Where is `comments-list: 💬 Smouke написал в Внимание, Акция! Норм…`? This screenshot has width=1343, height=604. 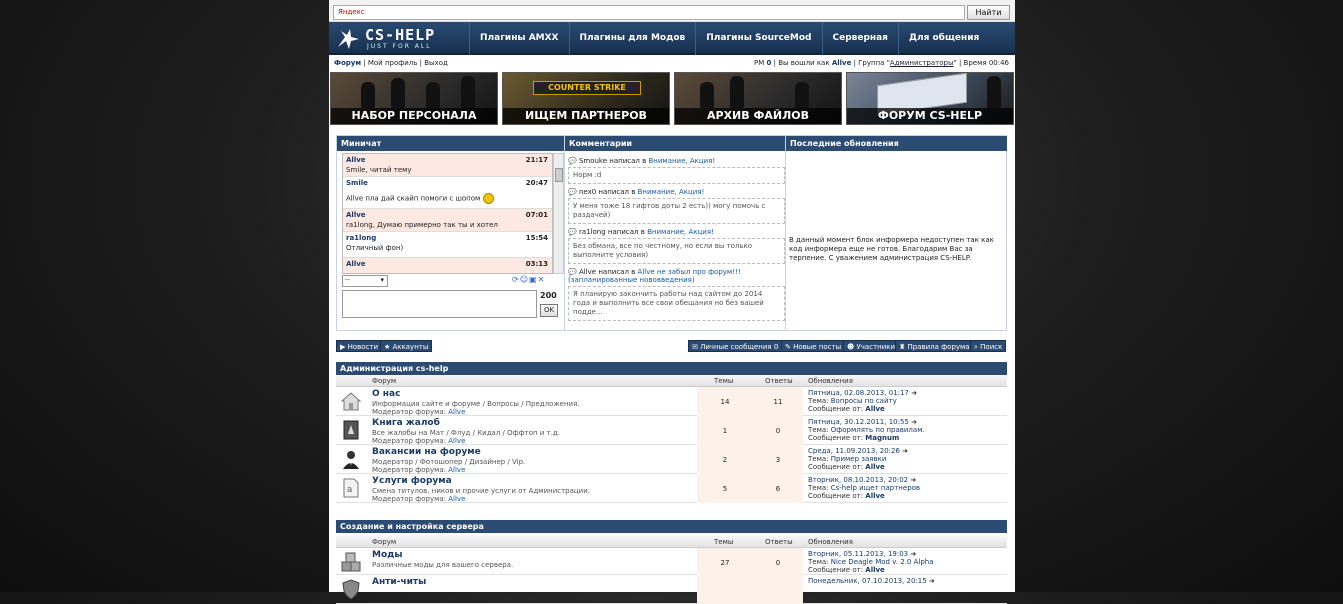
comments-list: 💬 Smouke написал в Внимание, Акция! Норм… is located at coordinates (676, 242).